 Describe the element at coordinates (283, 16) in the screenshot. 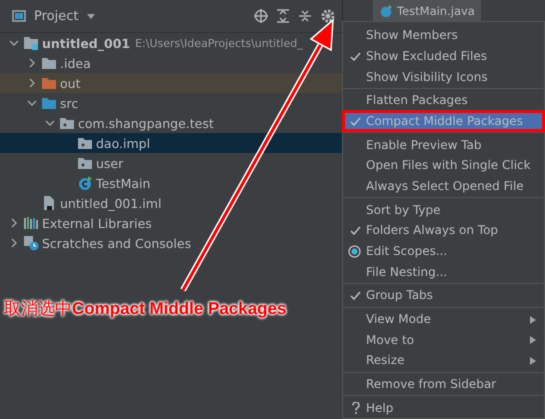

I see `expand-all-icon` at that location.